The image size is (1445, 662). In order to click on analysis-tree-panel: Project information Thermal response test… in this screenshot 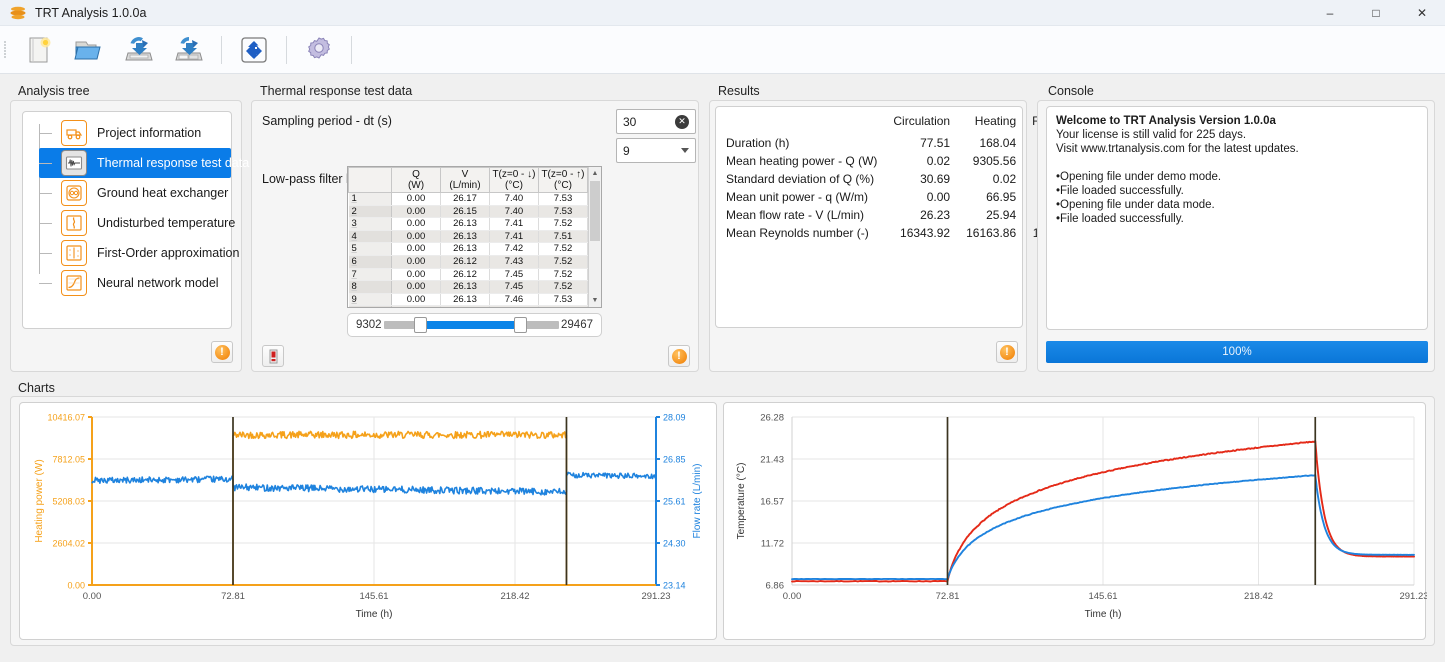, I will do `click(129, 236)`.